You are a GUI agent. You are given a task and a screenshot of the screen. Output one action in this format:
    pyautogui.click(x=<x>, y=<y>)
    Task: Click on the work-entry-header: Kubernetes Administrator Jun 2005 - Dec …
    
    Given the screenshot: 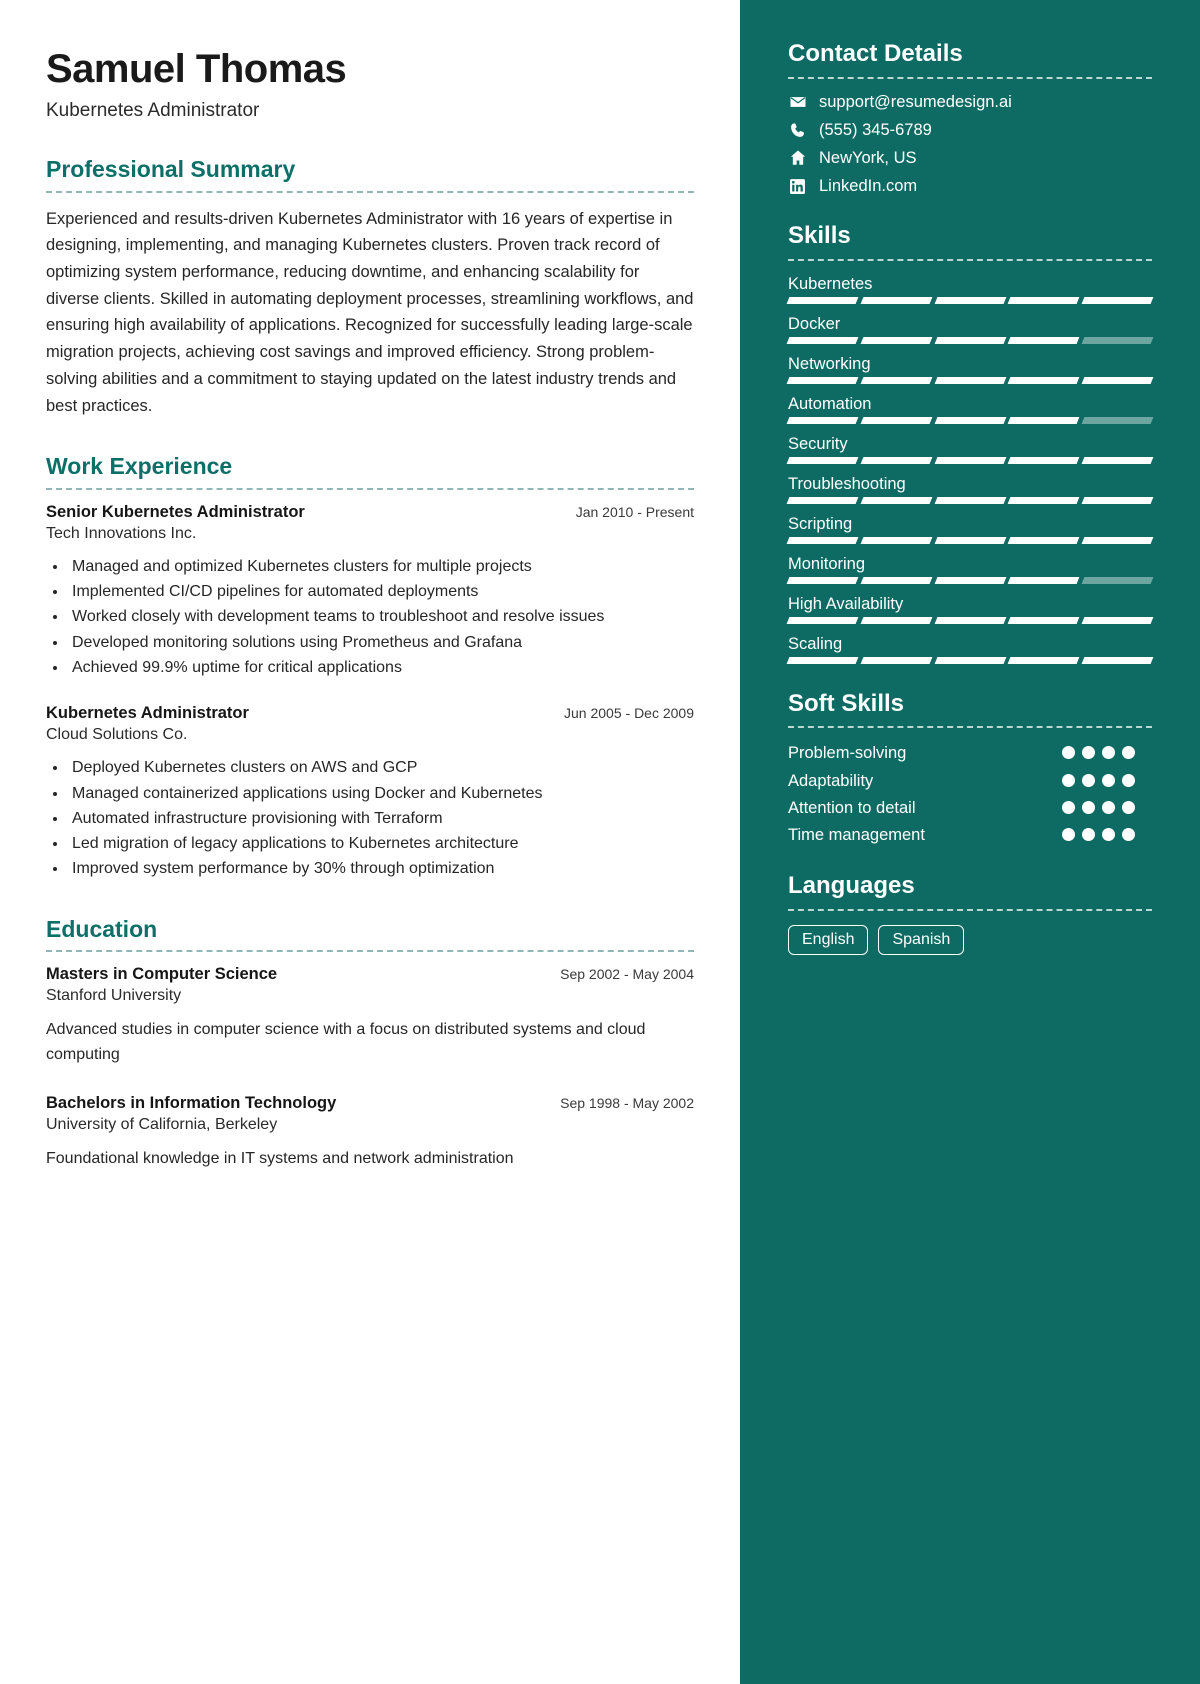 What is the action you would take?
    pyautogui.click(x=370, y=713)
    